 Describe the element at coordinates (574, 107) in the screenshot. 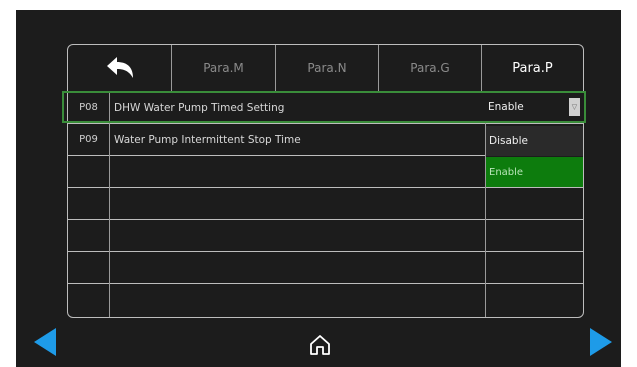

I see `chevron-down-icon: ▽` at that location.